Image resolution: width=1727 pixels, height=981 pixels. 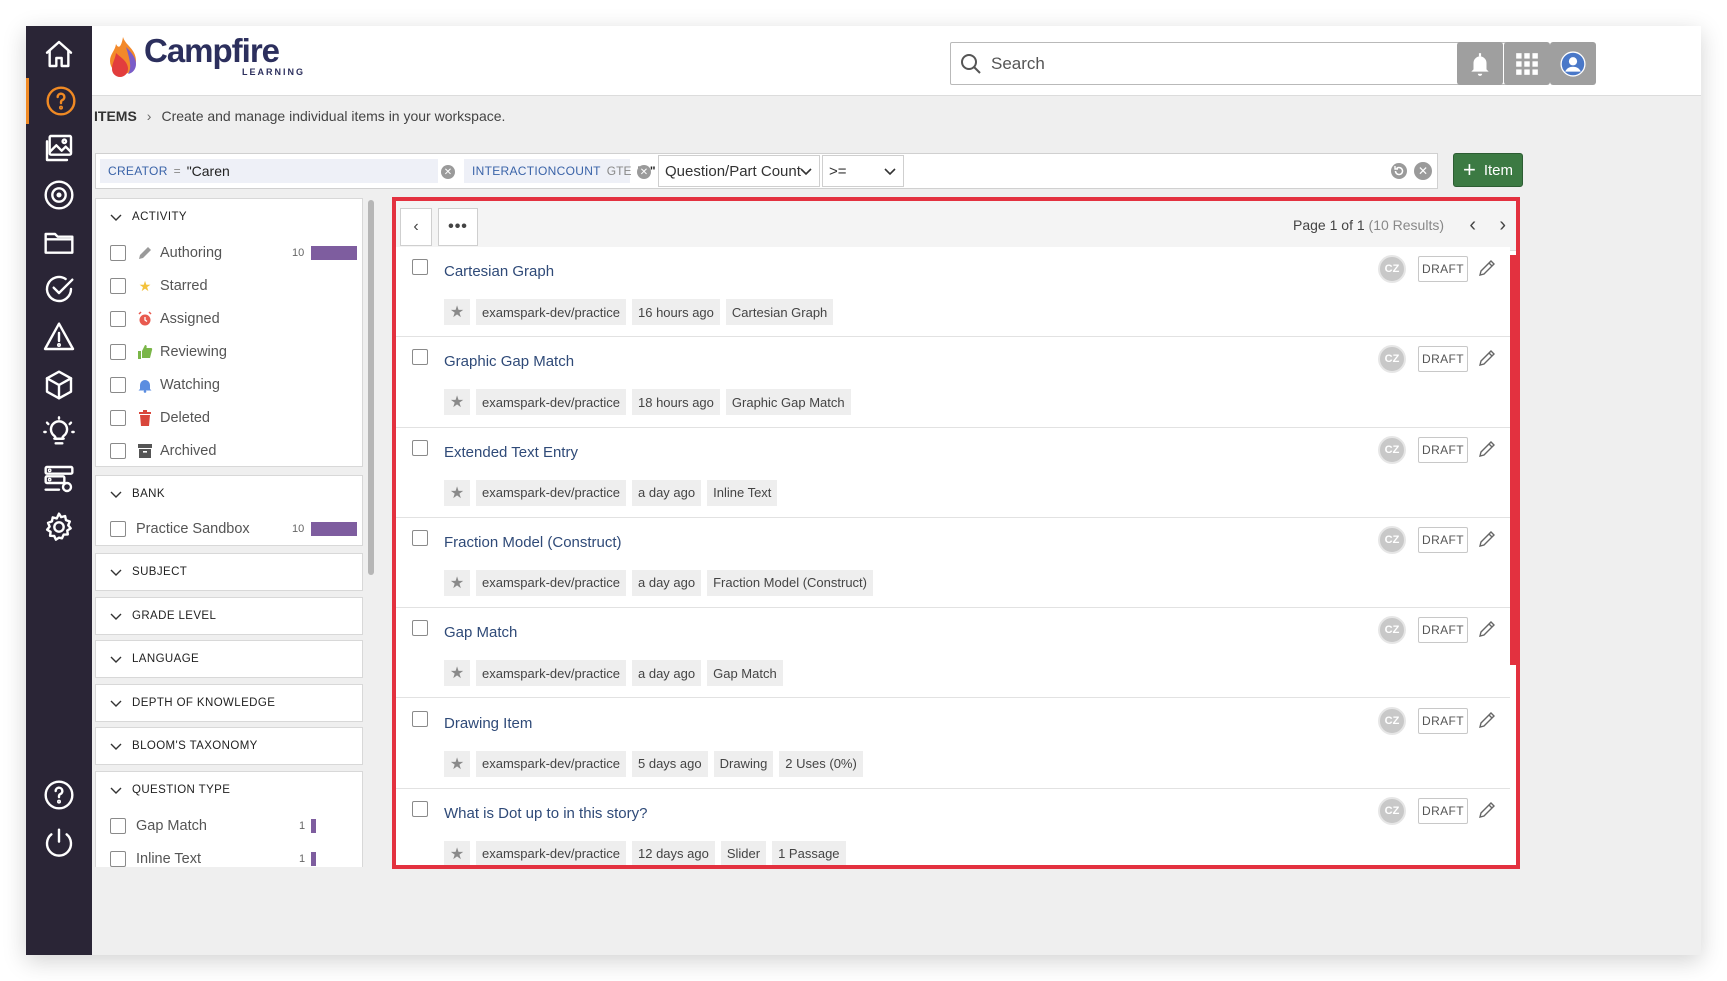 What do you see at coordinates (739, 171) in the screenshot?
I see `filter-field-select: Question/Part Count` at bounding box center [739, 171].